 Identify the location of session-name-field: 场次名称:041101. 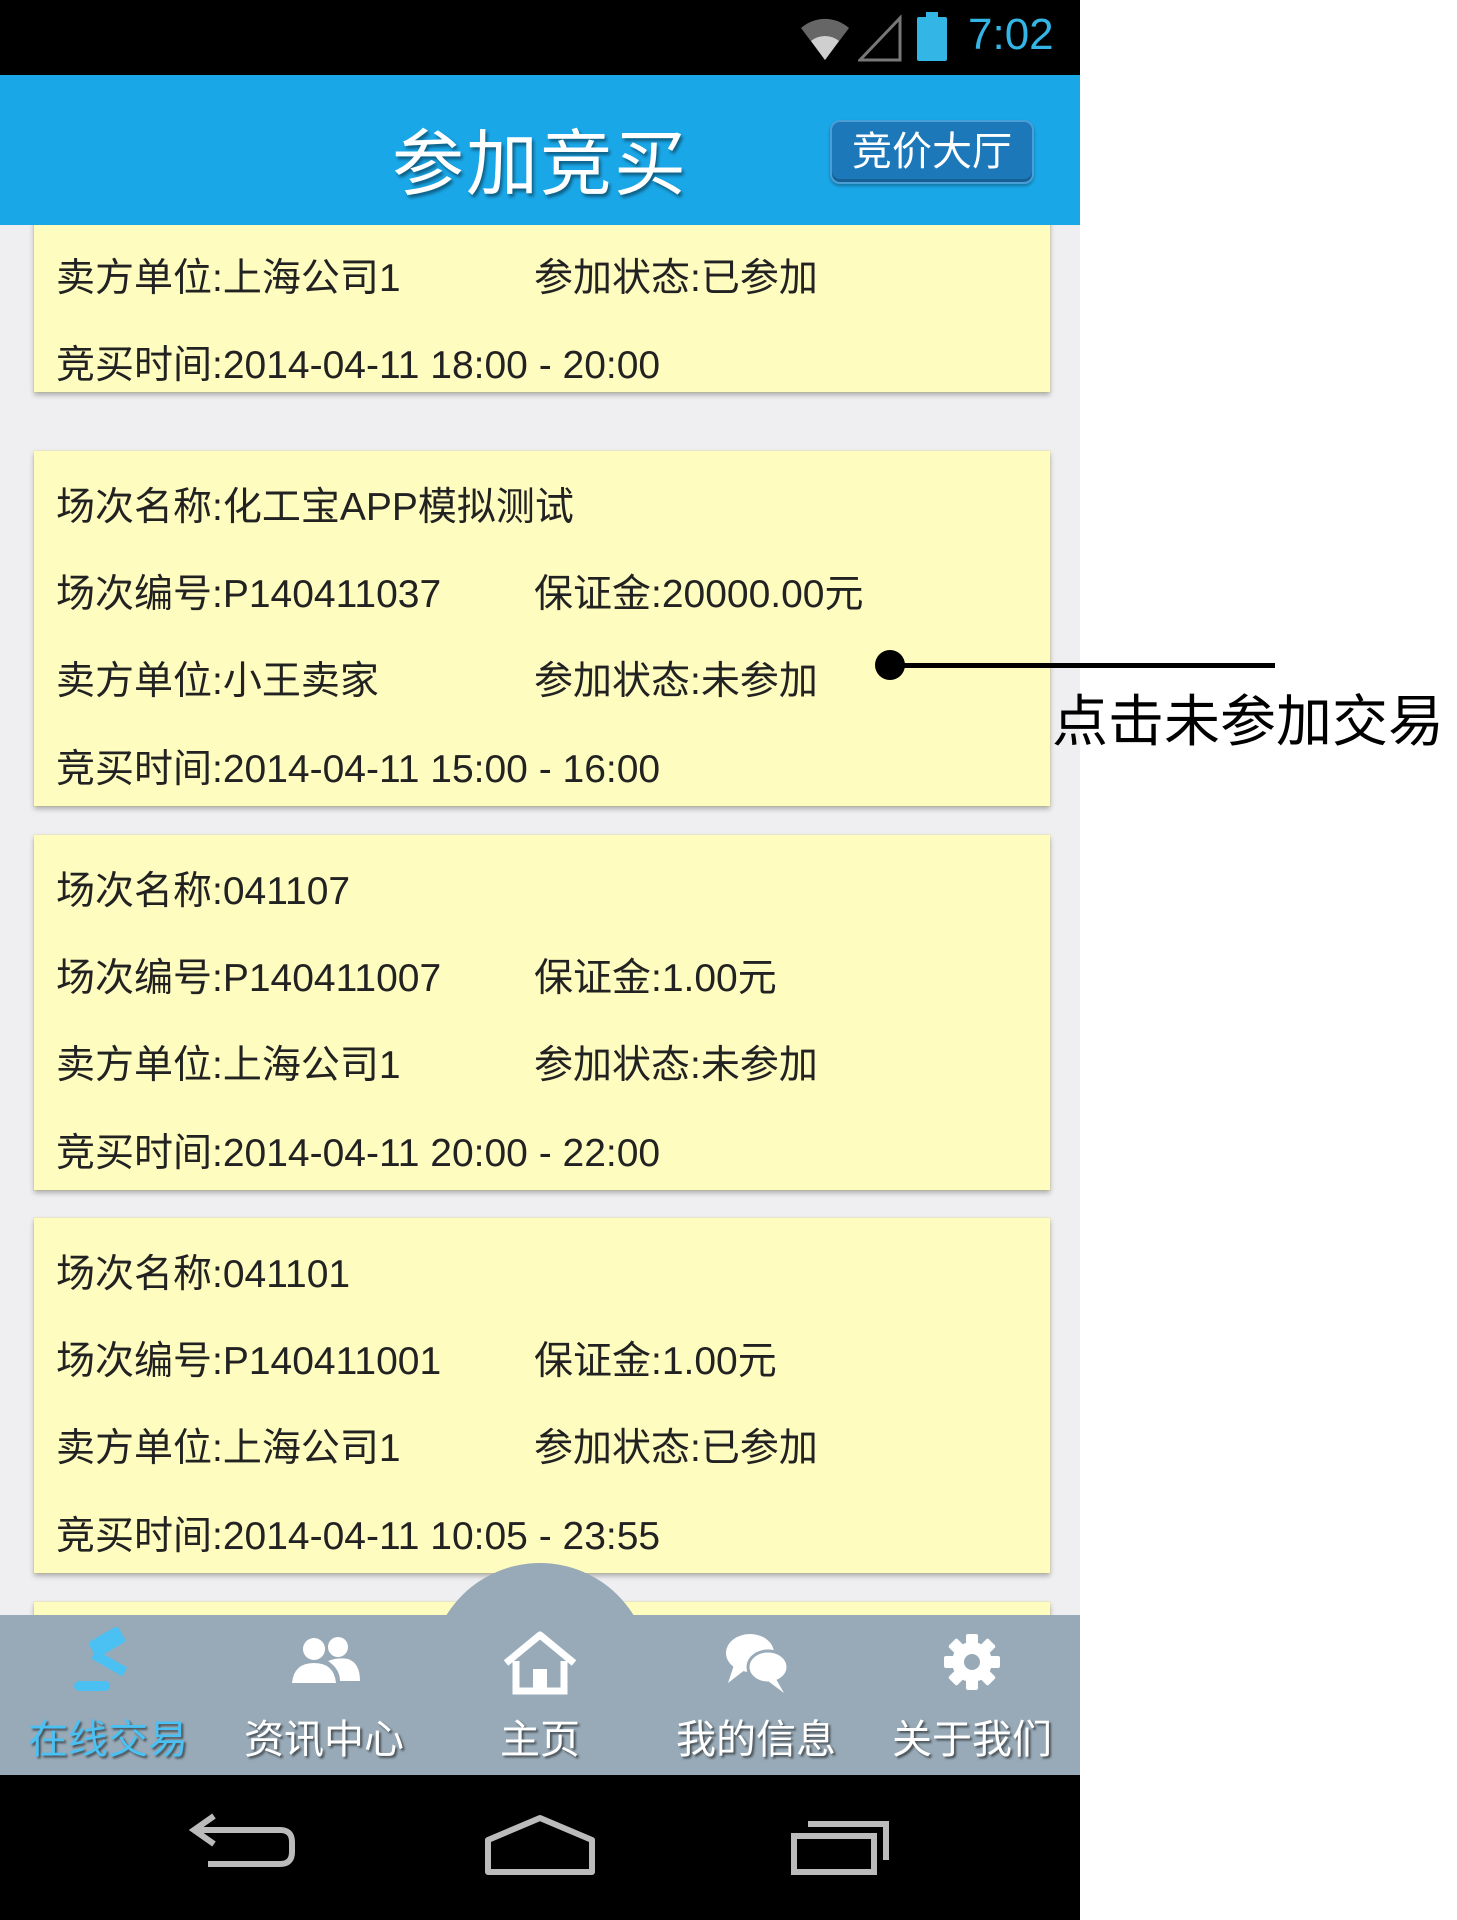
(203, 1274).